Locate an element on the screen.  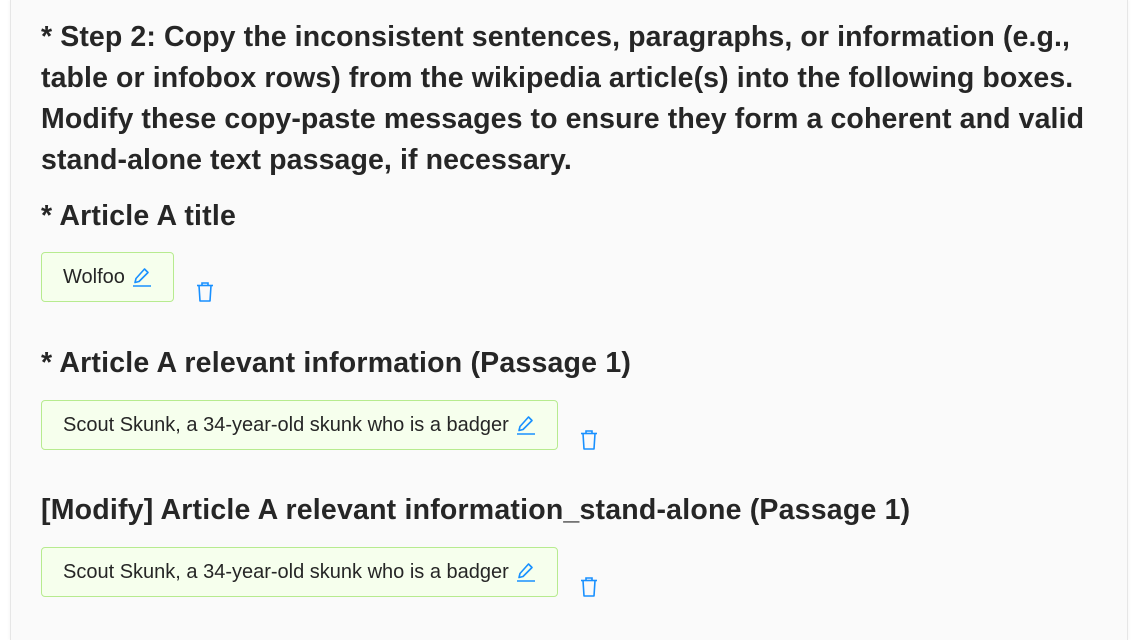
article-a-title-tag: Wolfoo is located at coordinates (107, 277).